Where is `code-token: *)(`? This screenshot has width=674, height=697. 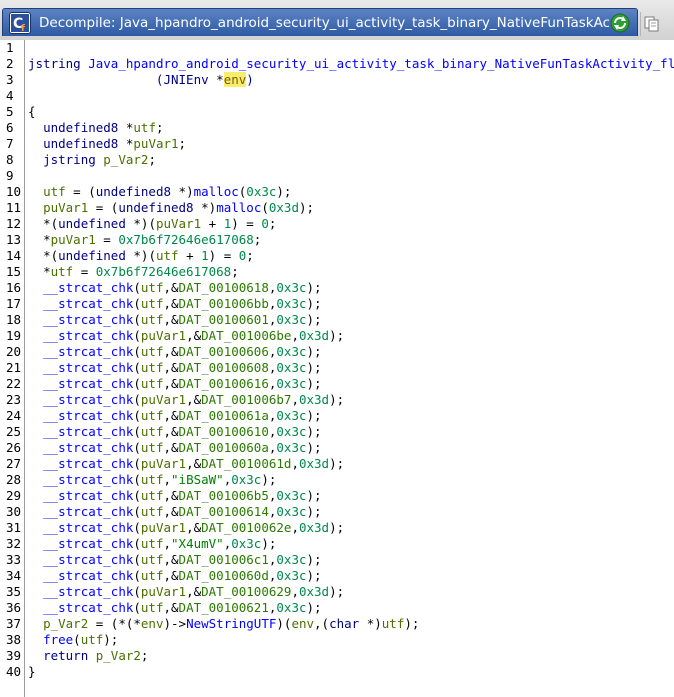
code-token: *)( is located at coordinates (144, 255).